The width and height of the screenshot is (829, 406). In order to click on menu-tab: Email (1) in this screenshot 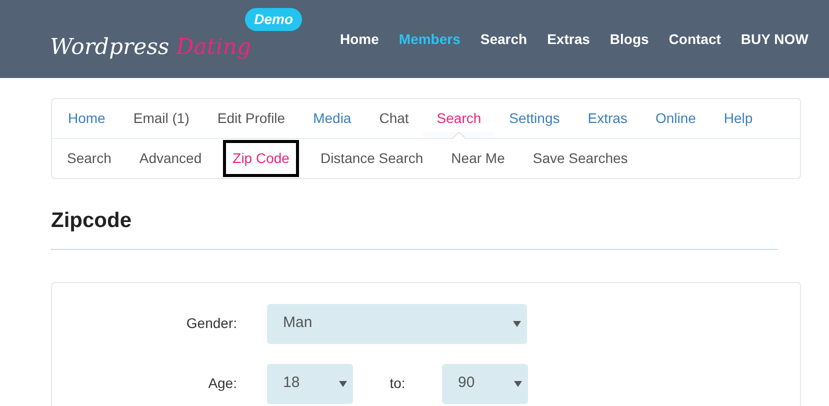, I will do `click(161, 118)`.